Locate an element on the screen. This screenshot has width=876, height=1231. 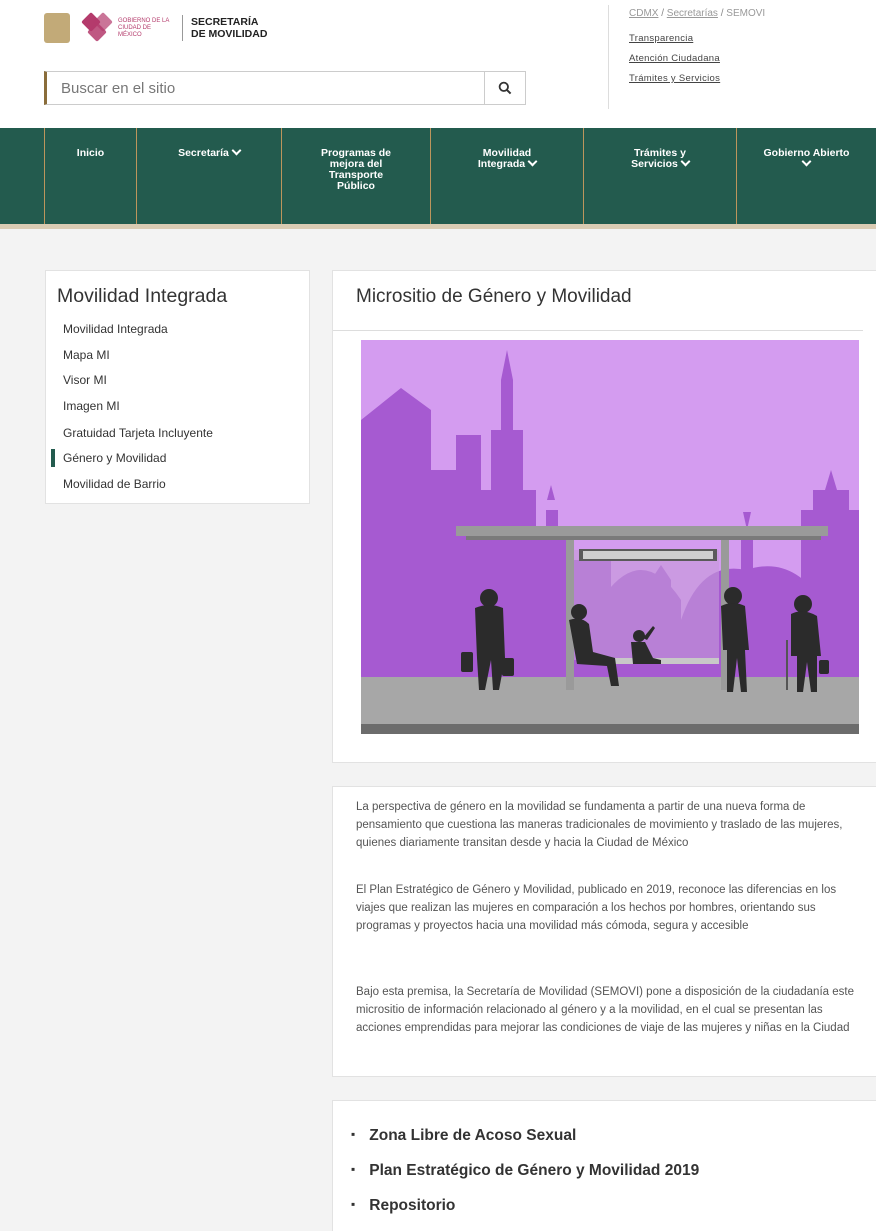
nav-secretaria: Secretaría is located at coordinates (208, 176).